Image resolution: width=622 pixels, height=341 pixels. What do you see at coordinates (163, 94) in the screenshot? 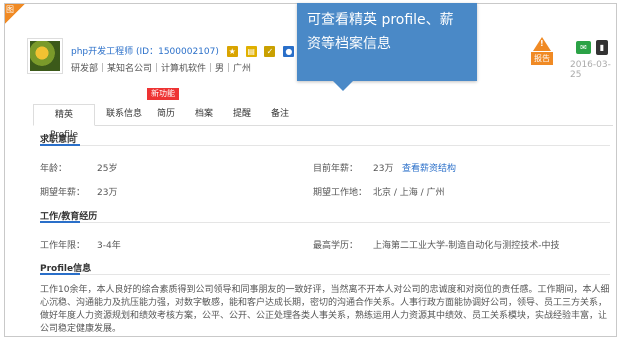
I see `new-feature-tag: 新功能` at bounding box center [163, 94].